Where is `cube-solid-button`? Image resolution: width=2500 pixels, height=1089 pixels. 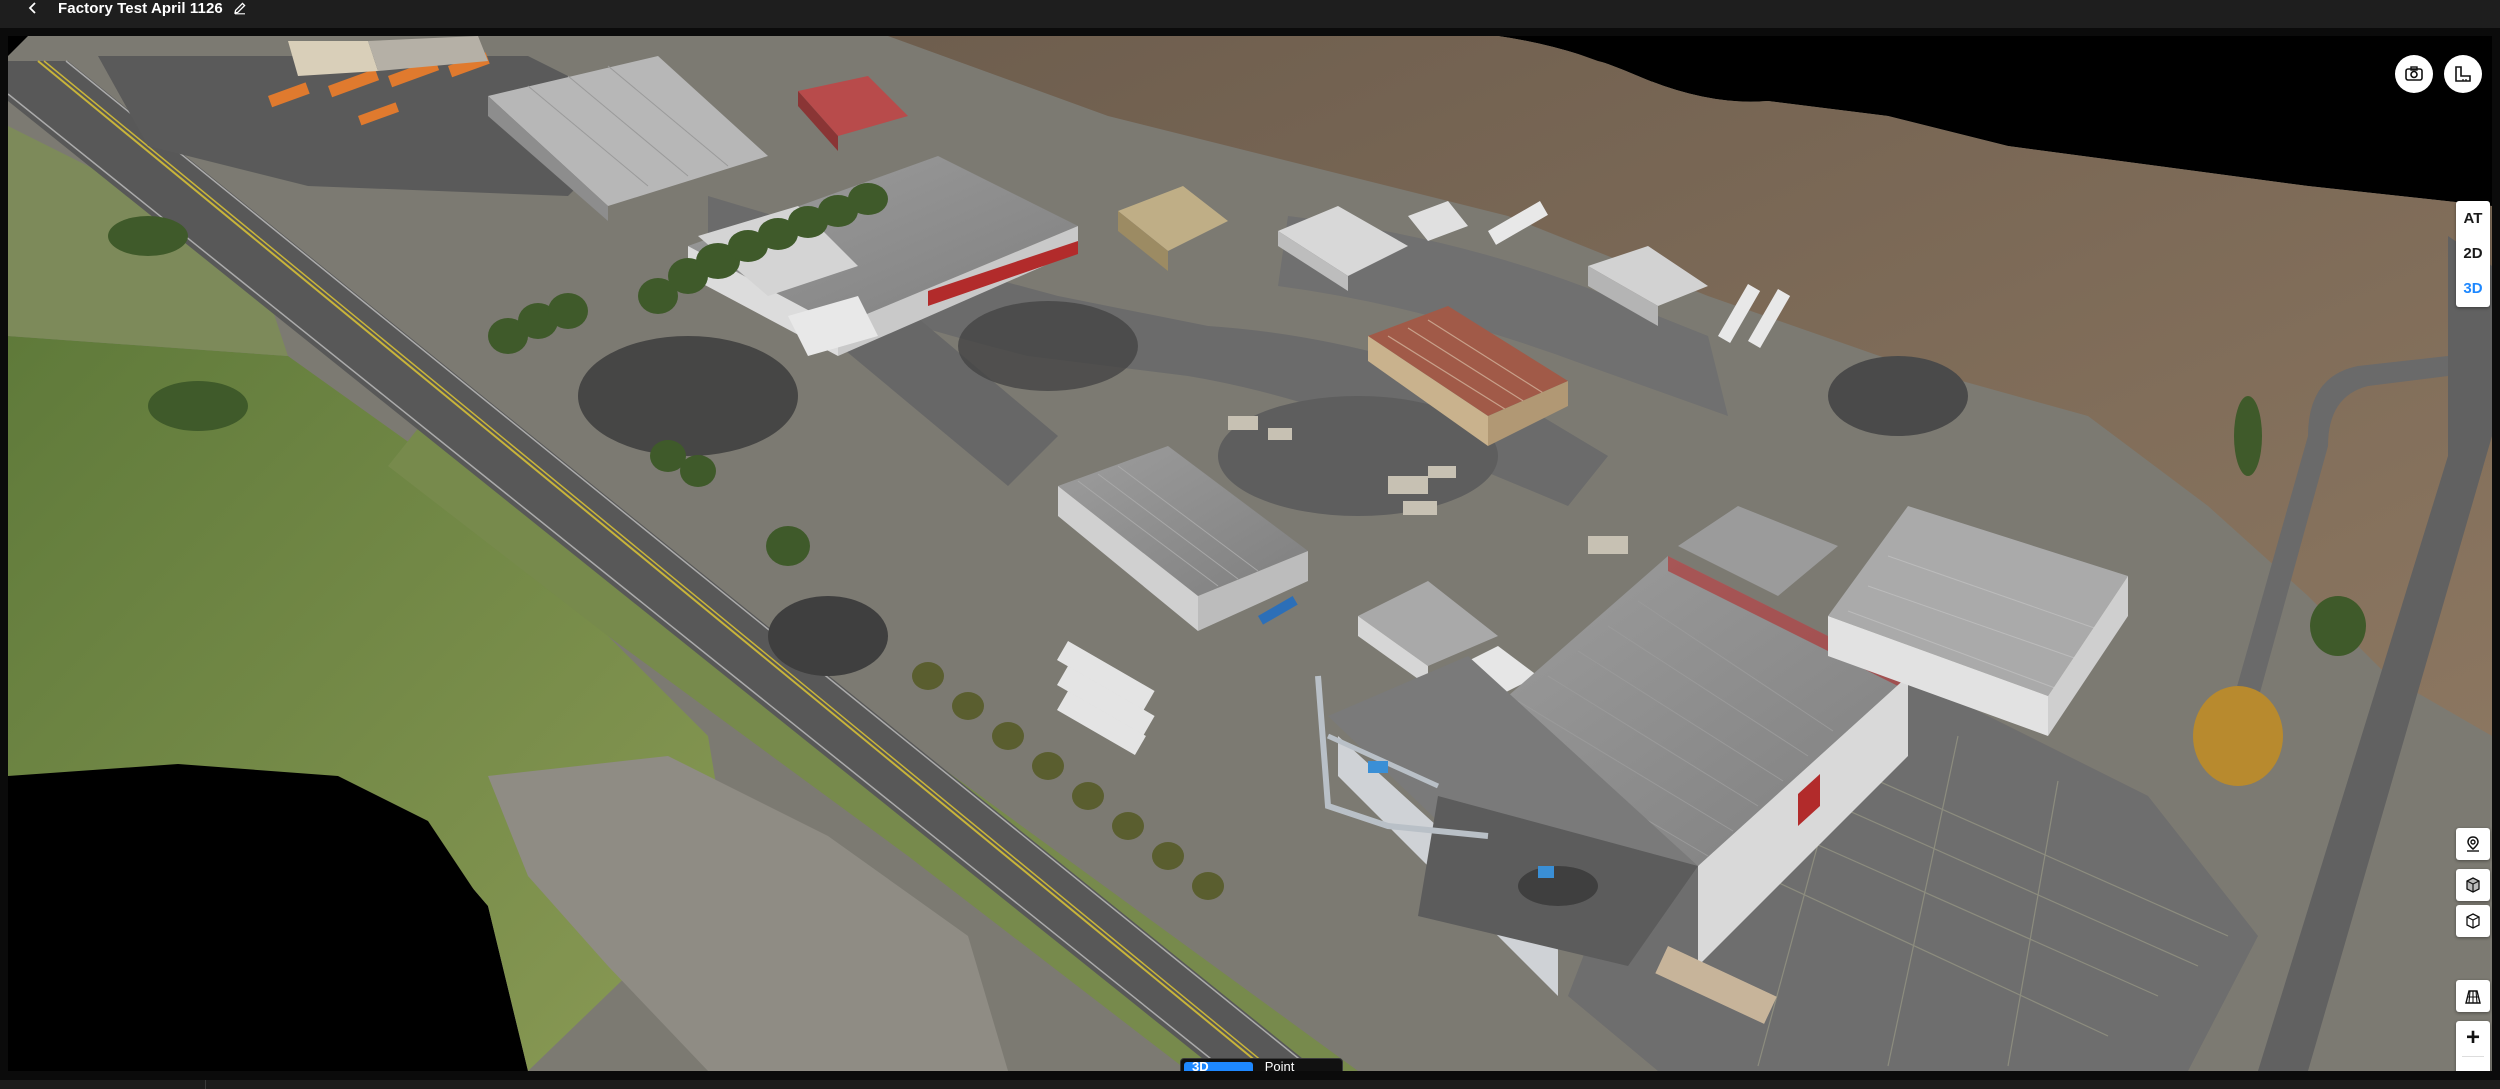
cube-solid-button is located at coordinates (2473, 885).